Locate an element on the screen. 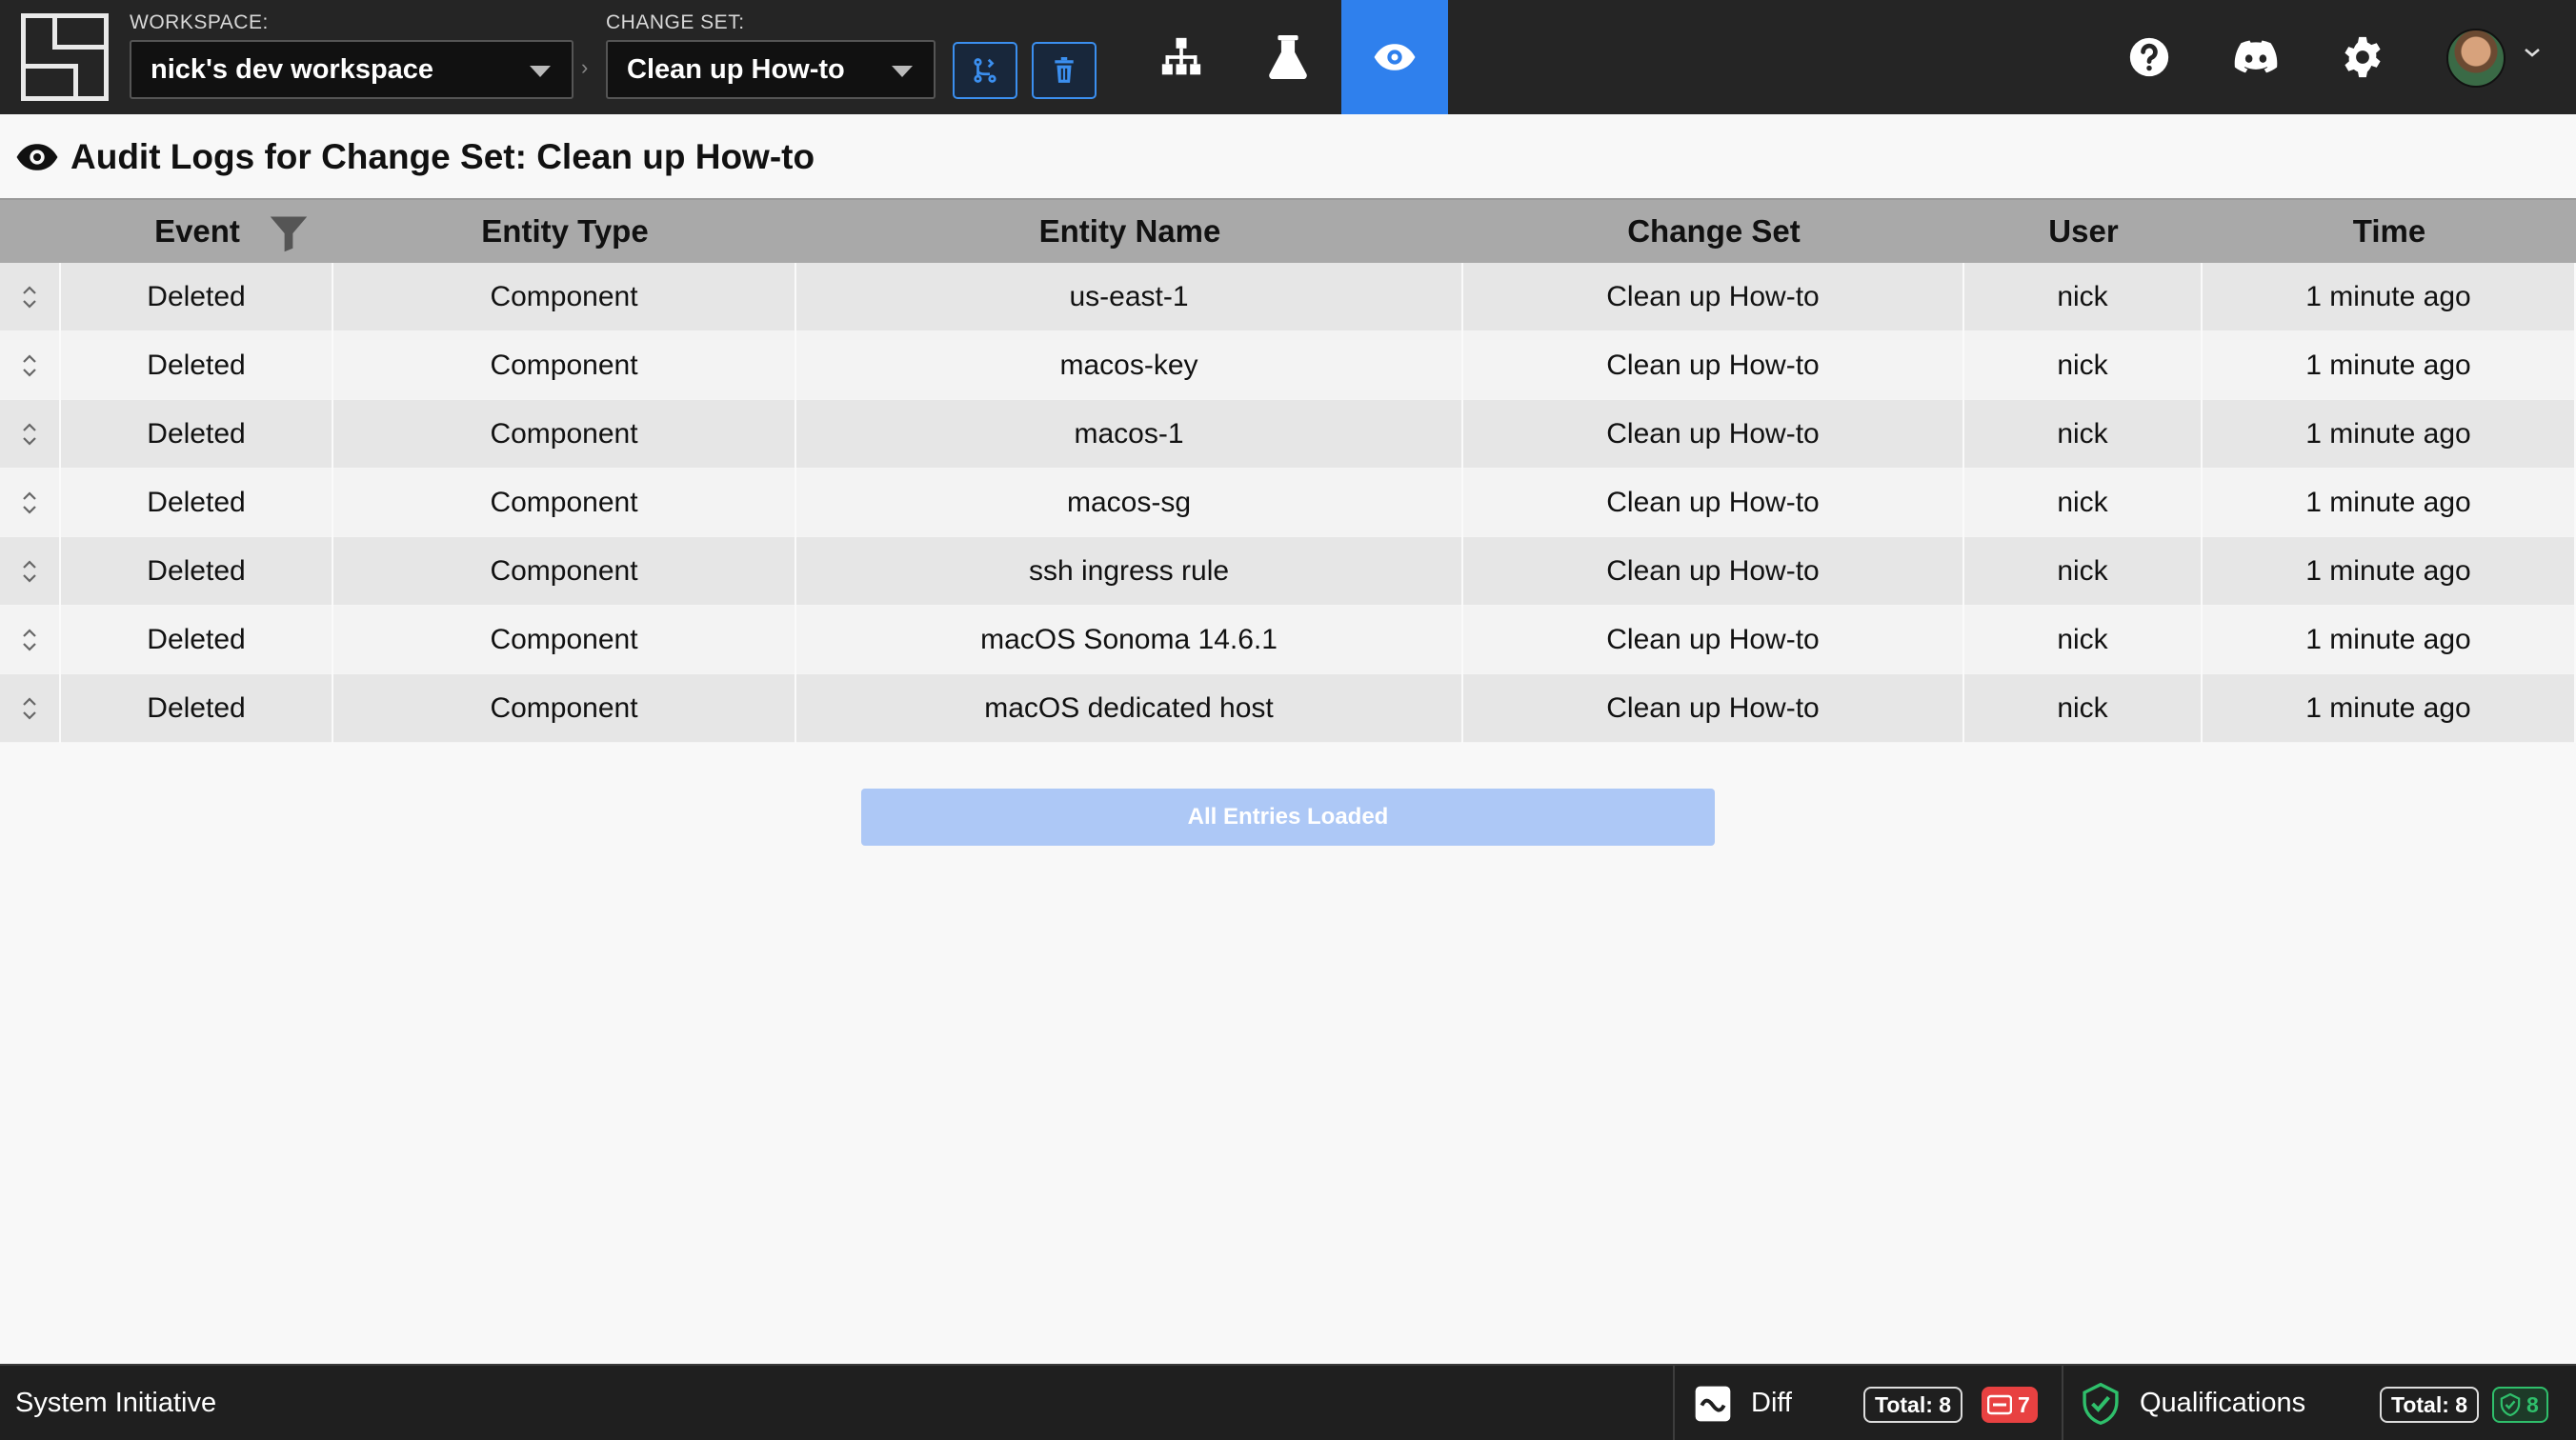  nav-audit-tab is located at coordinates (1394, 57).